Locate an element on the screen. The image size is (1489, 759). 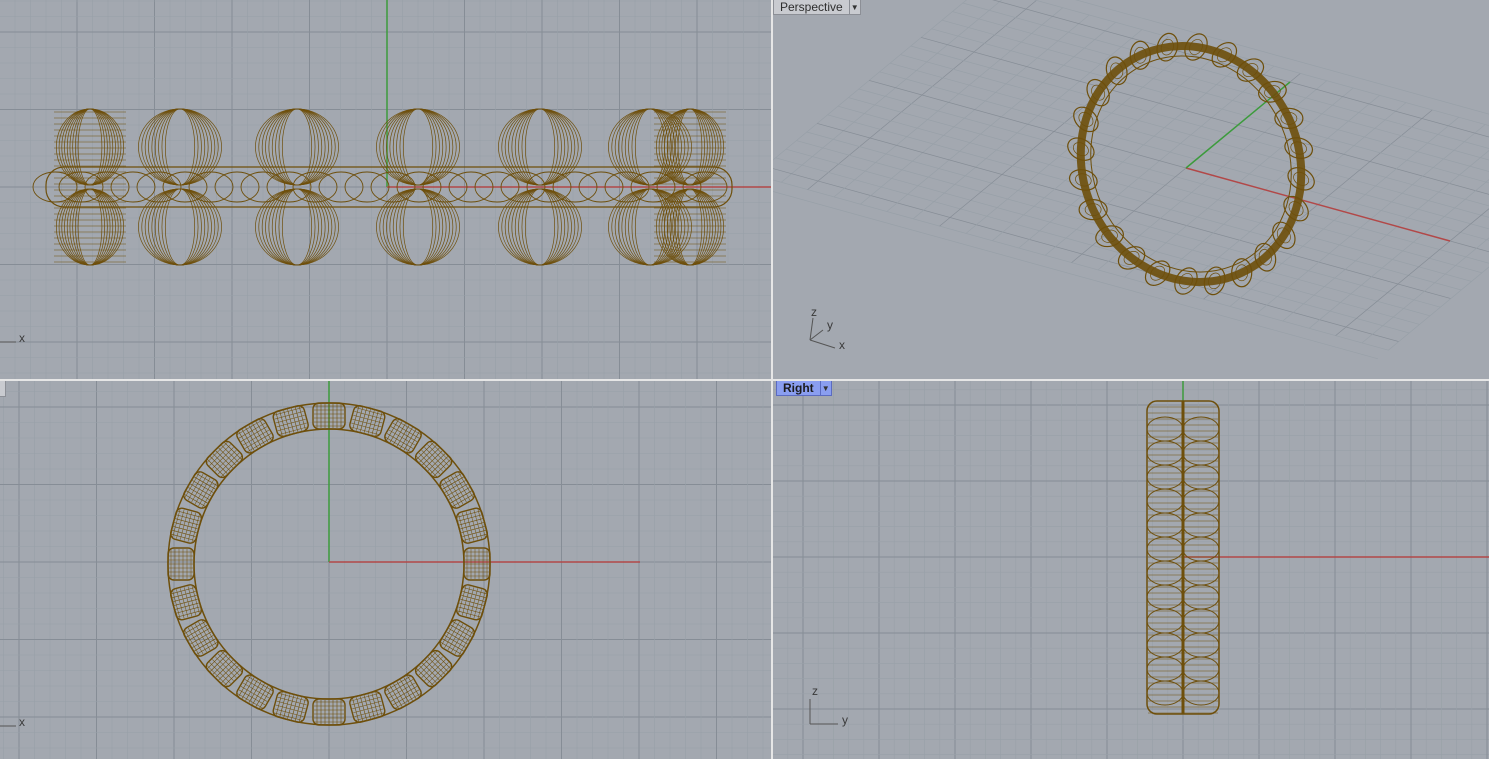
right-viewport-label: Right ▼ is located at coordinates (804, 388).